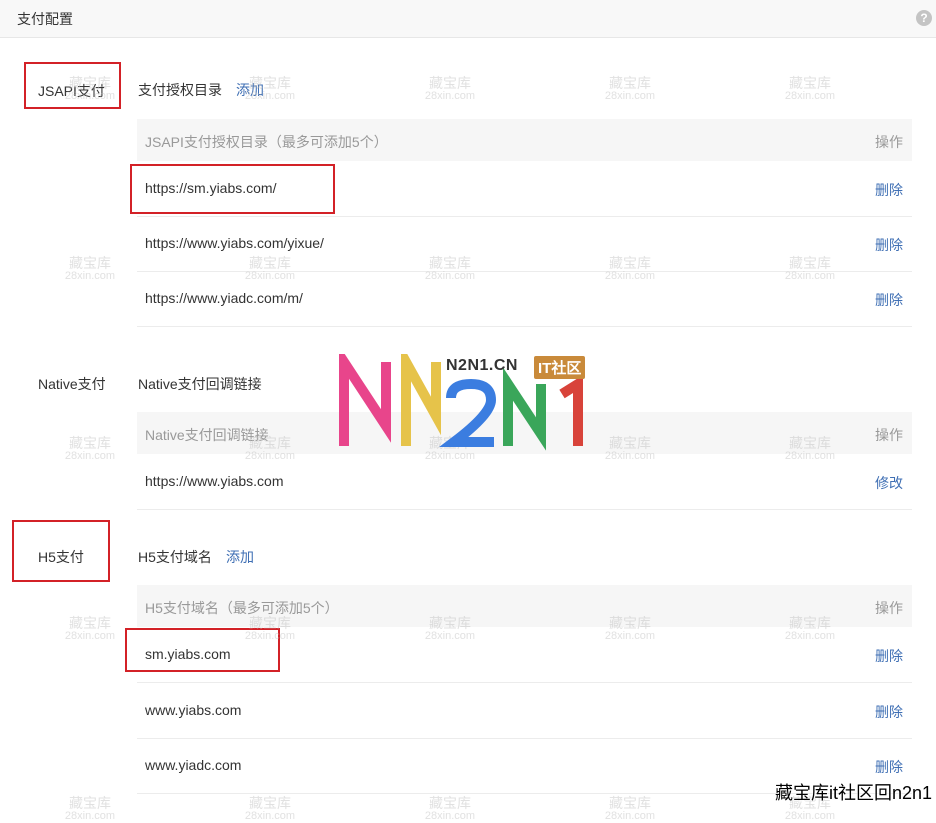 Image resolution: width=936 pixels, height=823 pixels. I want to click on table-row: https://www.yiabs.com 修改, so click(524, 482).